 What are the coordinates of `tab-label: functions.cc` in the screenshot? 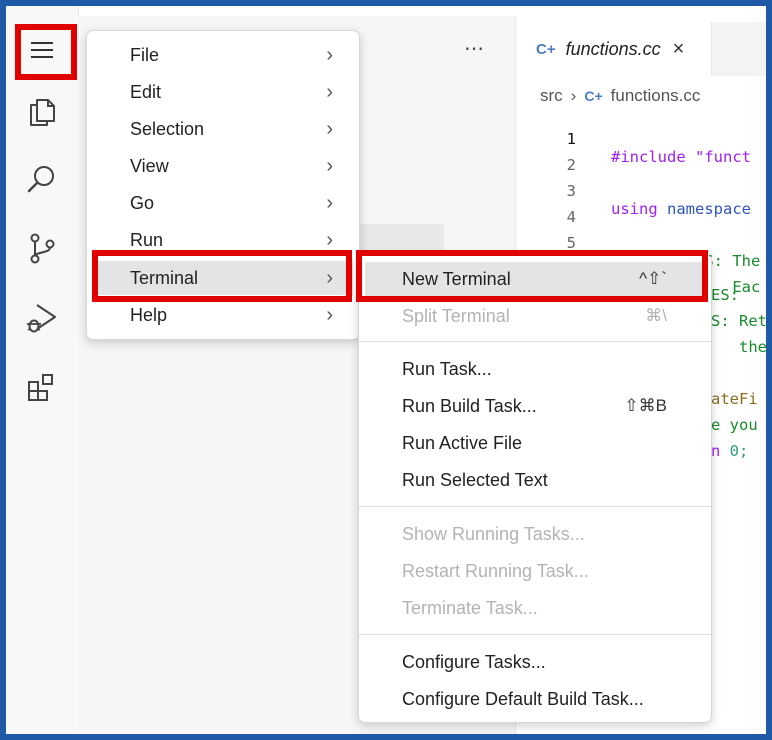 It's located at (613, 48).